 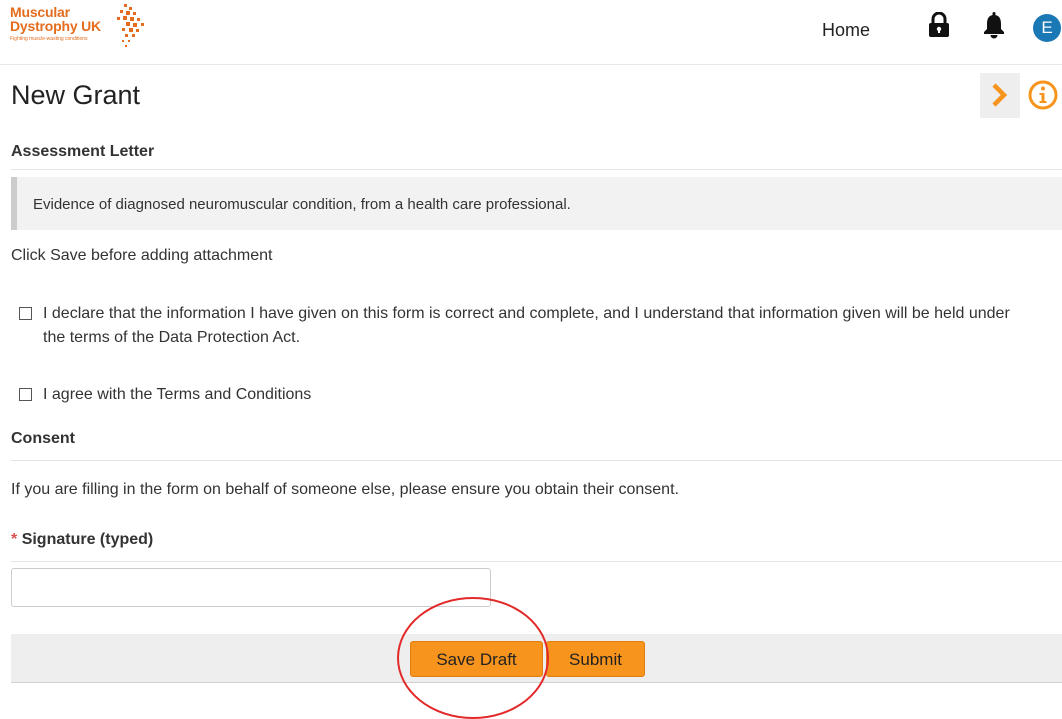 I want to click on required-marker: *, so click(x=14, y=539).